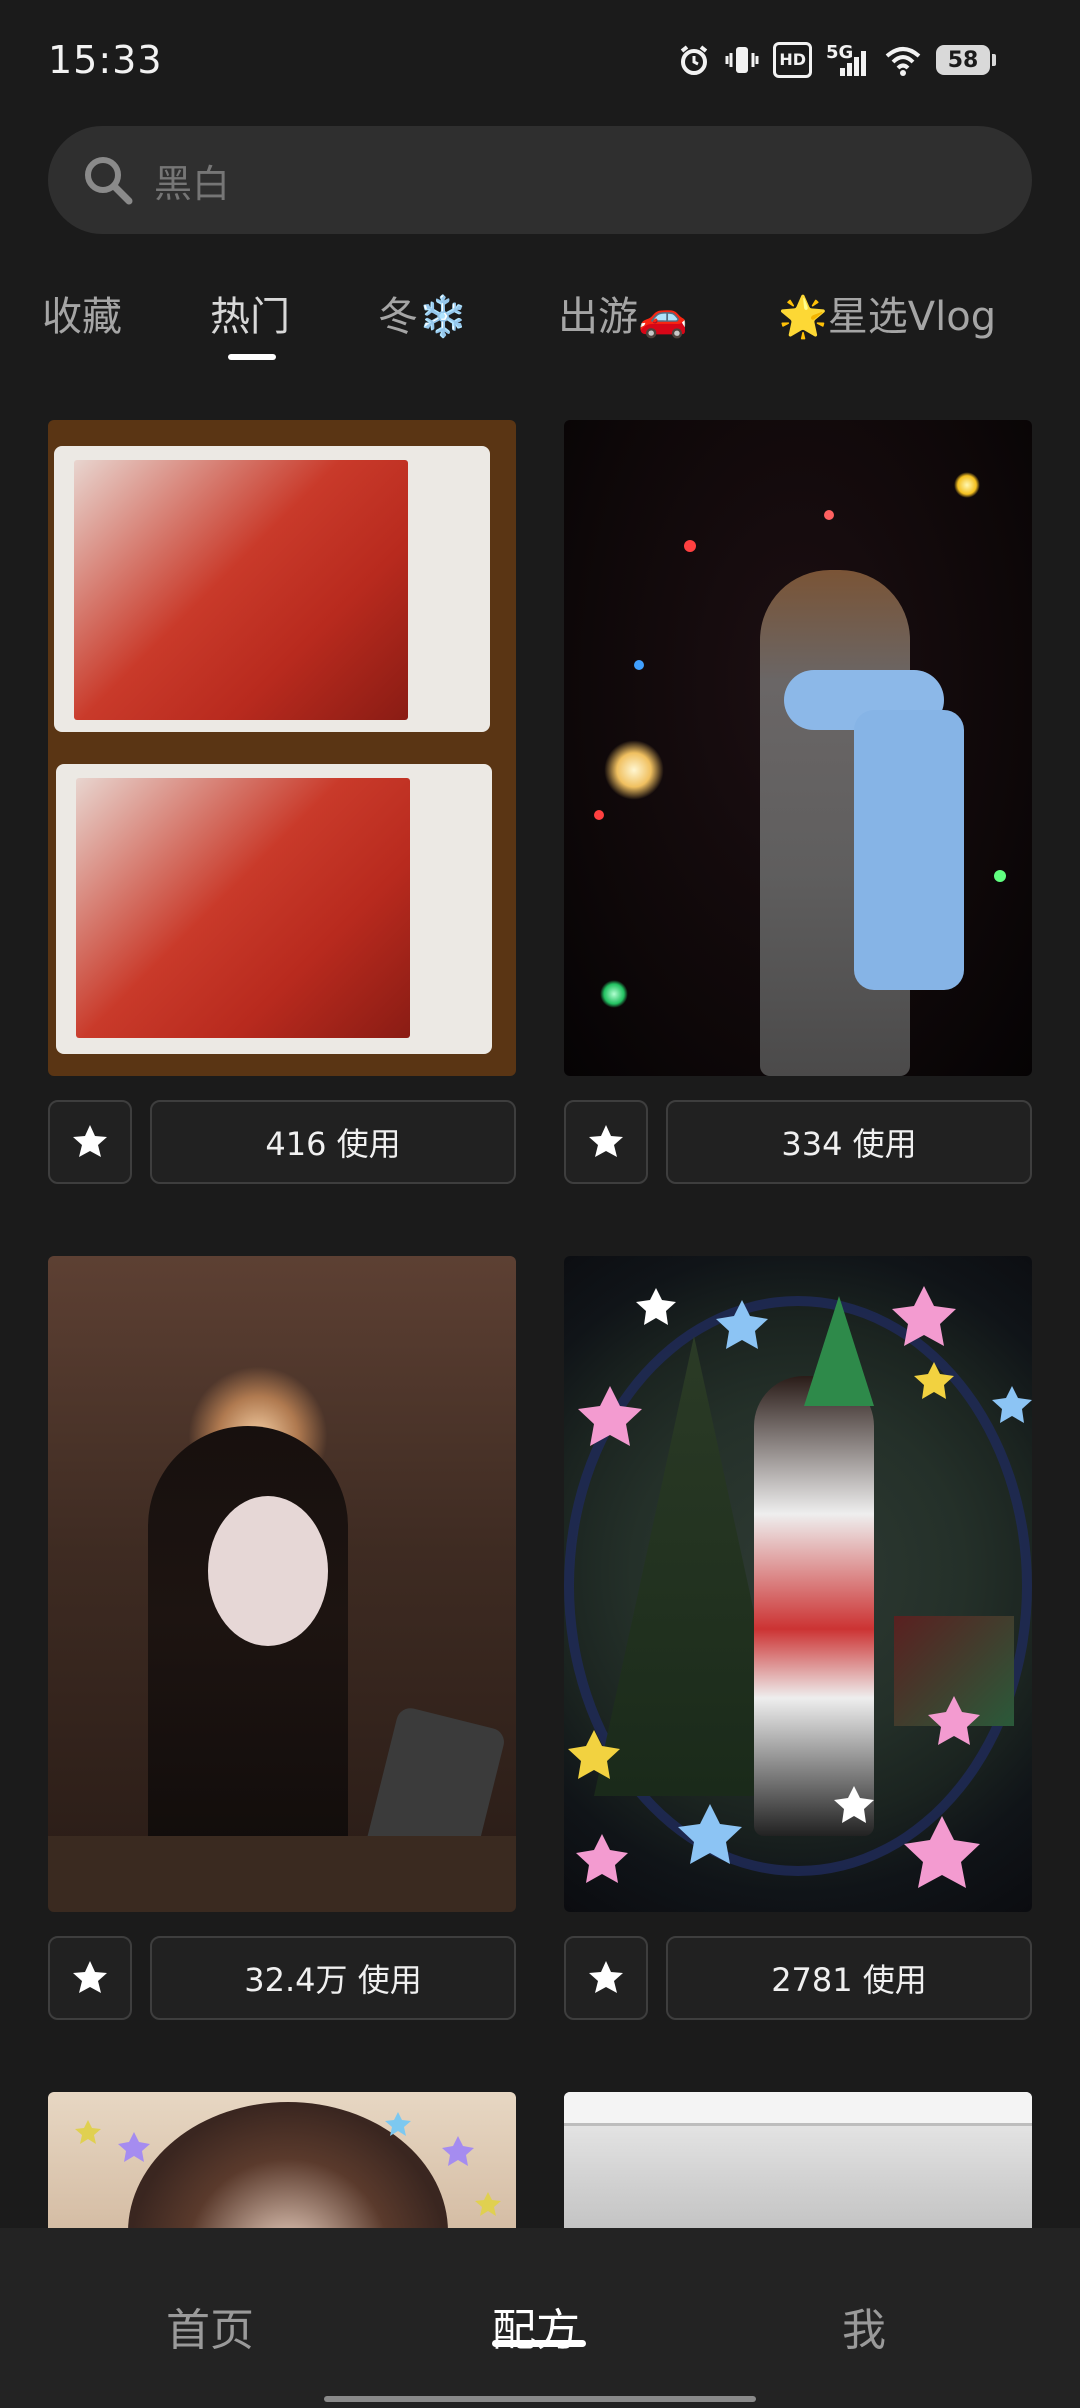 The height and width of the screenshot is (2408, 1080). What do you see at coordinates (105, 60) in the screenshot?
I see `status-time: 15:33` at bounding box center [105, 60].